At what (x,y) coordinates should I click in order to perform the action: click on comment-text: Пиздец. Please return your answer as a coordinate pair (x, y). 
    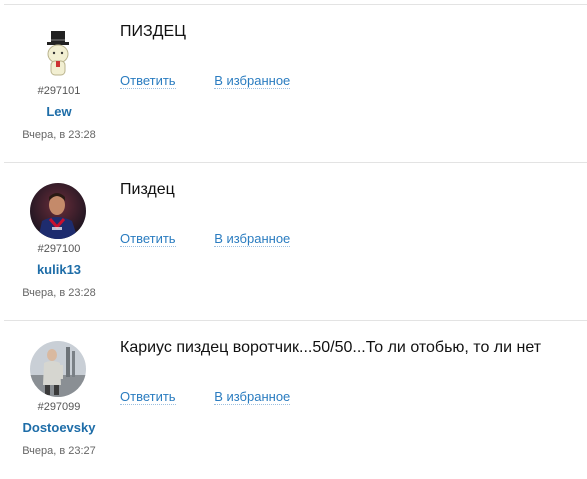
    Looking at the image, I should click on (147, 189).